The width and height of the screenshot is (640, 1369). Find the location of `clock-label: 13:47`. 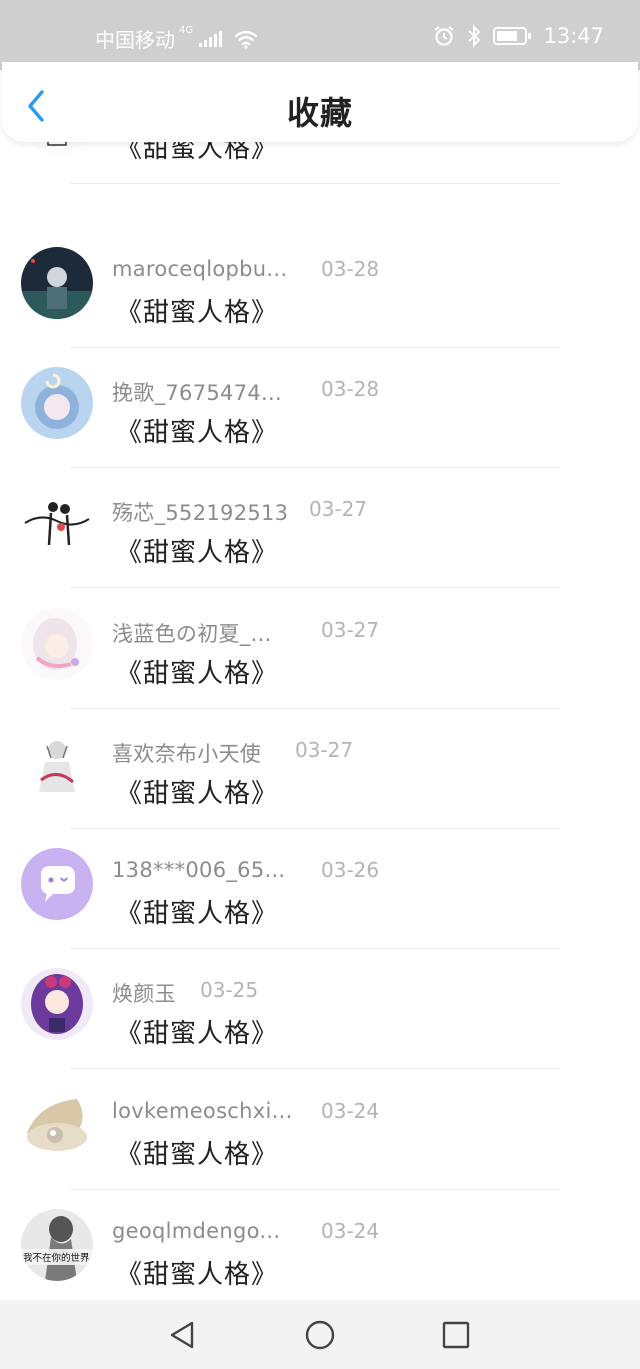

clock-label: 13:47 is located at coordinates (573, 36).